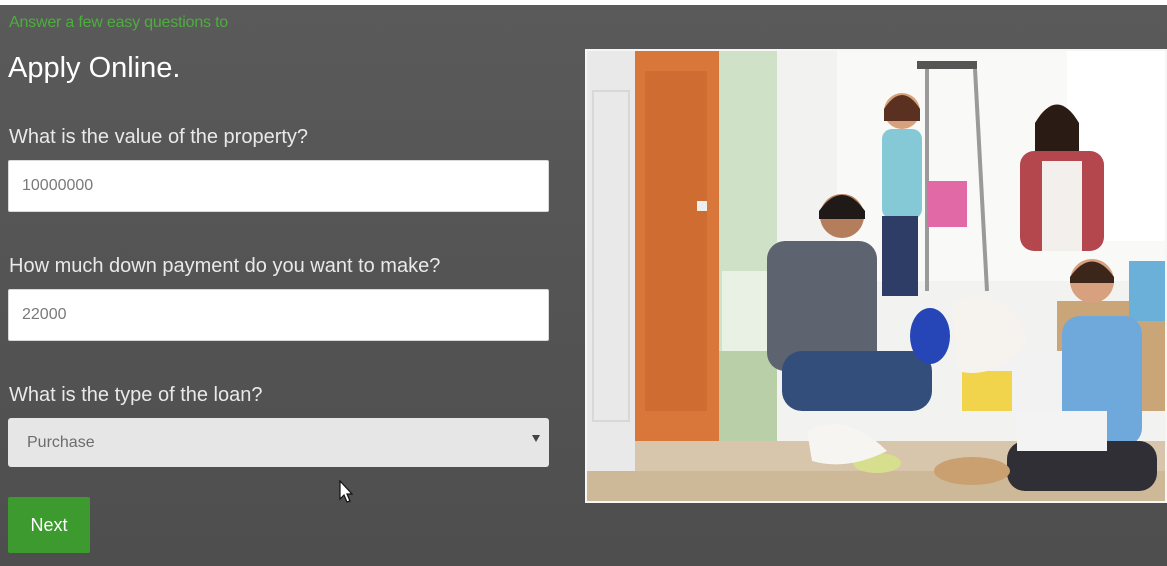  I want to click on mouse-pointer-icon, so click(346, 491).